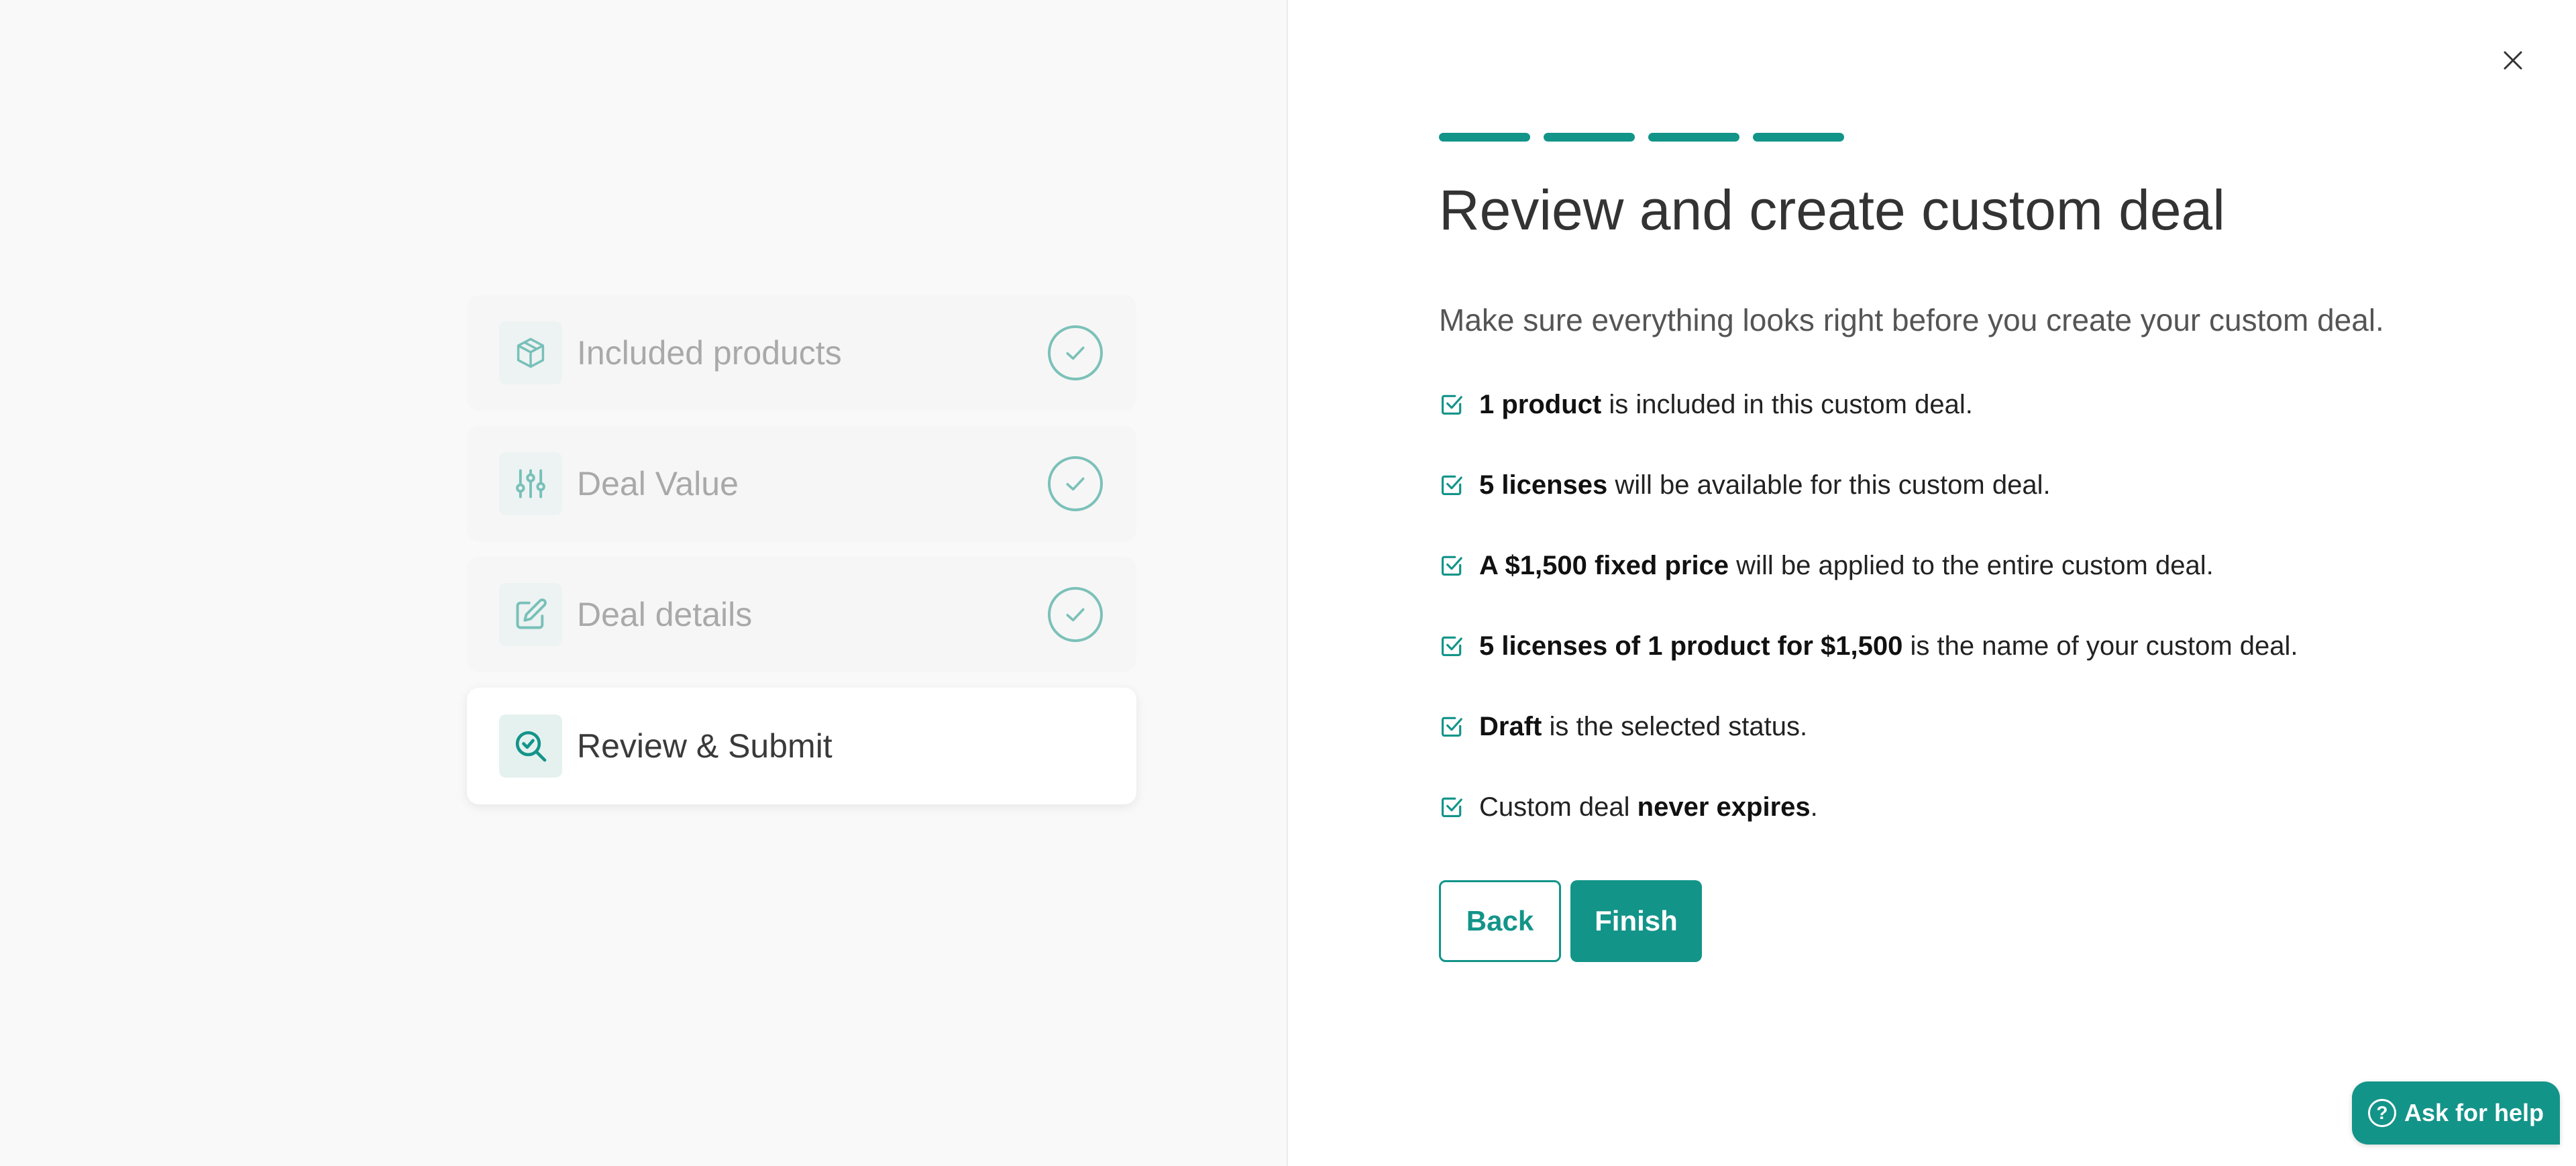  Describe the element at coordinates (709, 353) in the screenshot. I see `step-label: Included products` at that location.